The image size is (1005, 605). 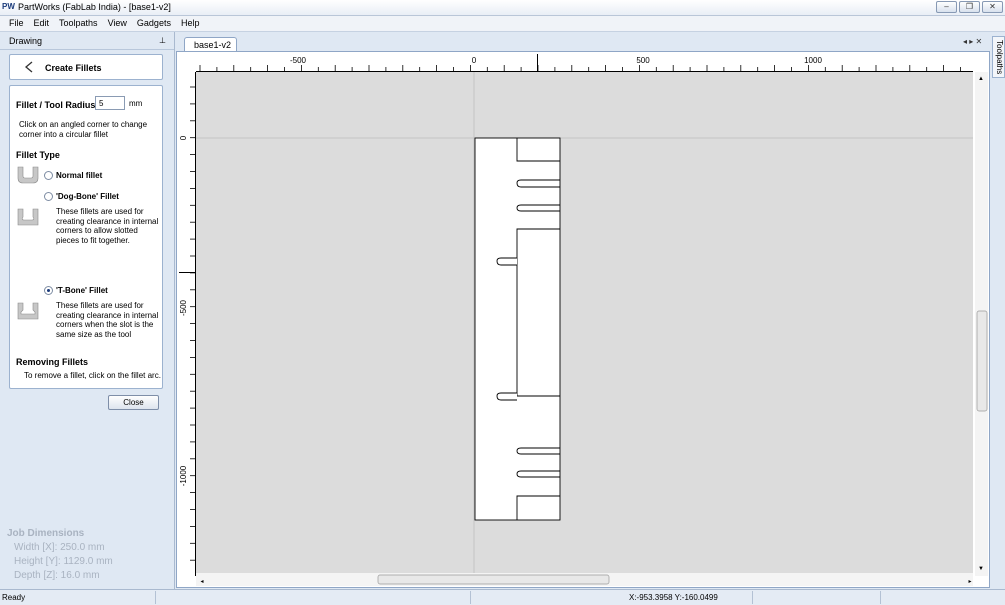 What do you see at coordinates (46, 533) in the screenshot?
I see `job-dimensions-title: Job Dimensions` at bounding box center [46, 533].